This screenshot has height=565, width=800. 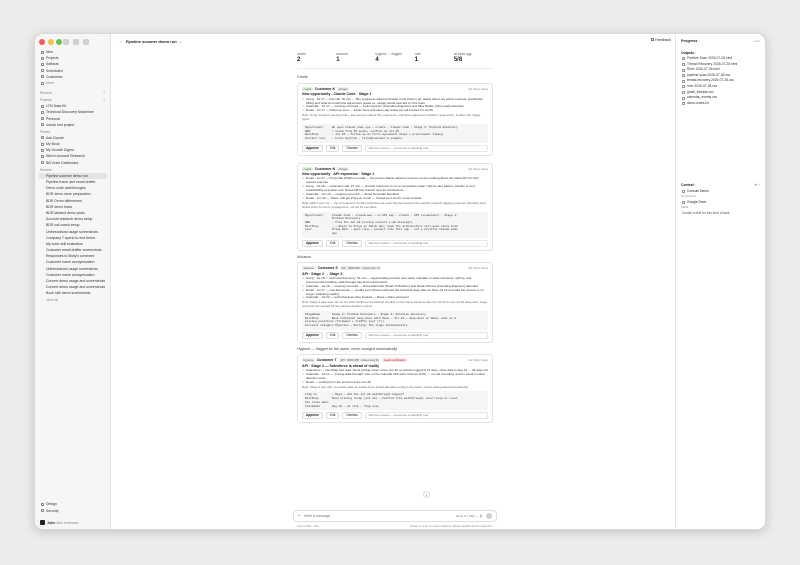 What do you see at coordinates (180, 41) in the screenshot?
I see `chevron-down-icon: ⌄` at bounding box center [180, 41].